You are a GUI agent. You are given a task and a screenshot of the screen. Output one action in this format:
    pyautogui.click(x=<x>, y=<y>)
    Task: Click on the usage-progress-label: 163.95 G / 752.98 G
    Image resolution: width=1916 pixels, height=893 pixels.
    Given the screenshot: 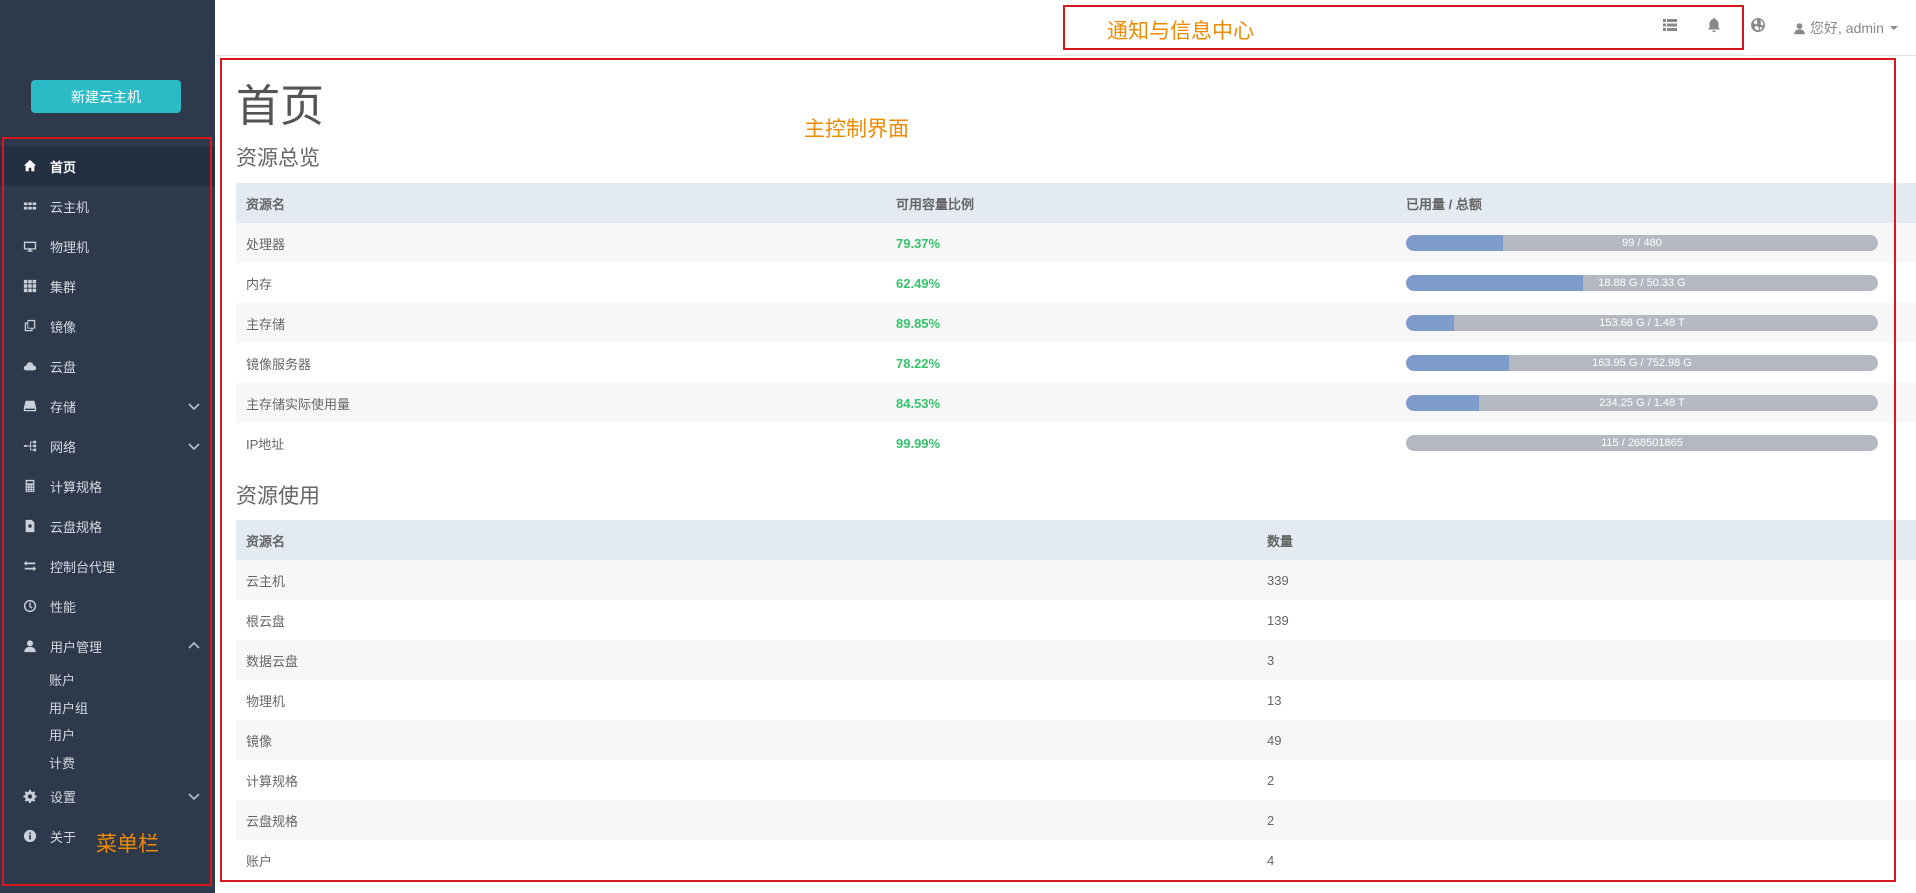 What is the action you would take?
    pyautogui.click(x=1642, y=363)
    